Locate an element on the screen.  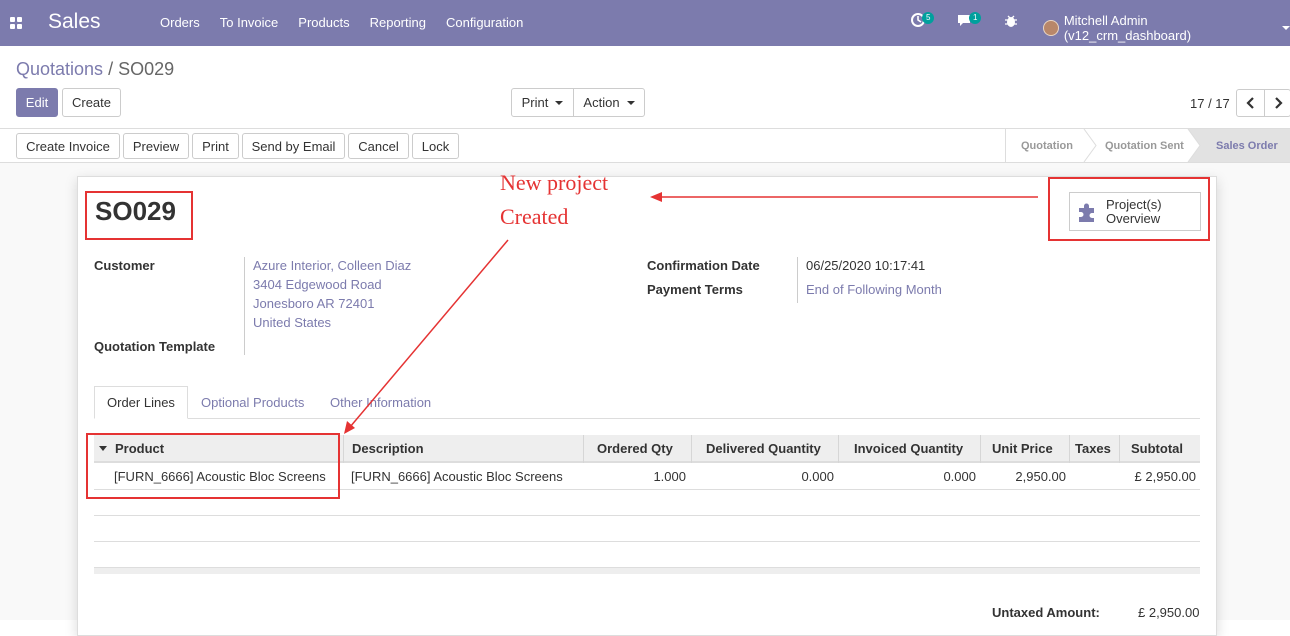
messages-badge: 1 is located at coordinates (975, 18).